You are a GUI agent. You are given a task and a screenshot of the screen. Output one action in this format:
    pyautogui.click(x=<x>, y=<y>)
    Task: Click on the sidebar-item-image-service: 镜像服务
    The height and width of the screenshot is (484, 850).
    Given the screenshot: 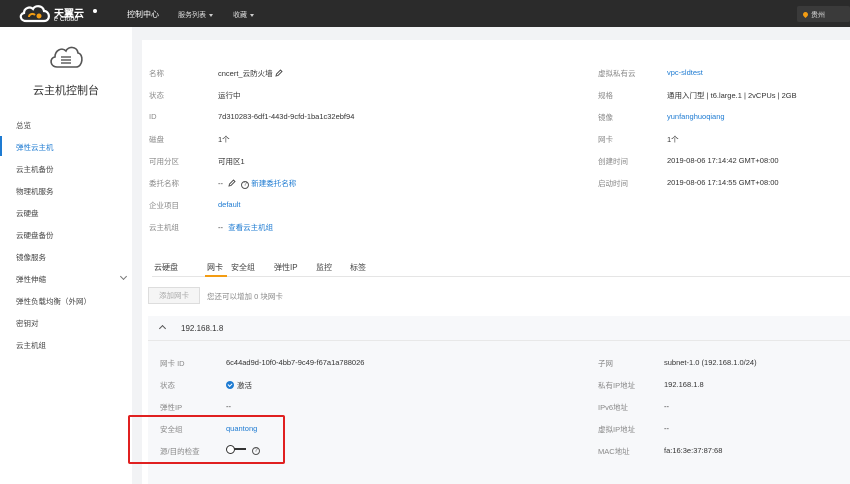 What is the action you would take?
    pyautogui.click(x=66, y=256)
    